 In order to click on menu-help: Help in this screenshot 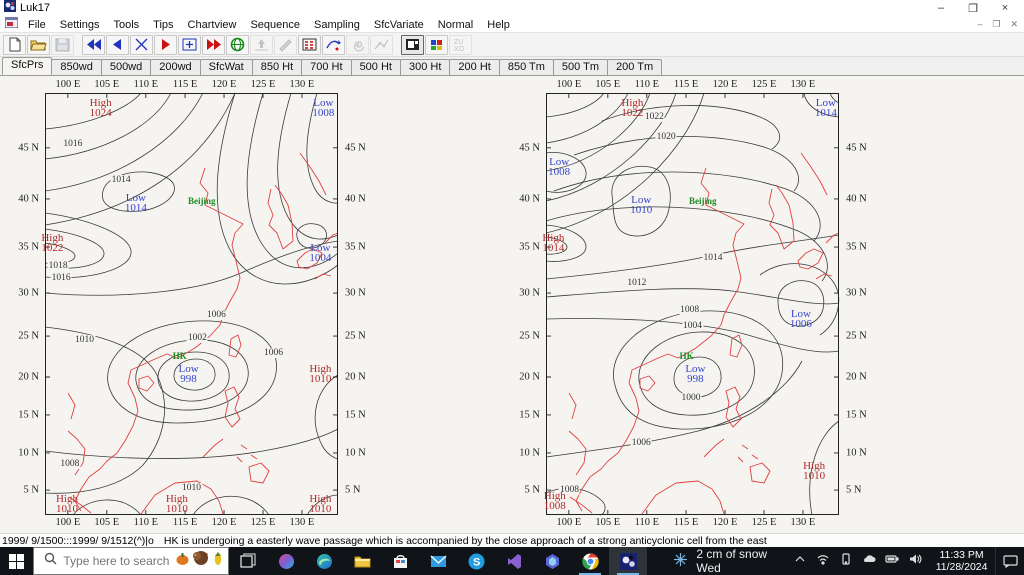, I will do `click(498, 25)`.